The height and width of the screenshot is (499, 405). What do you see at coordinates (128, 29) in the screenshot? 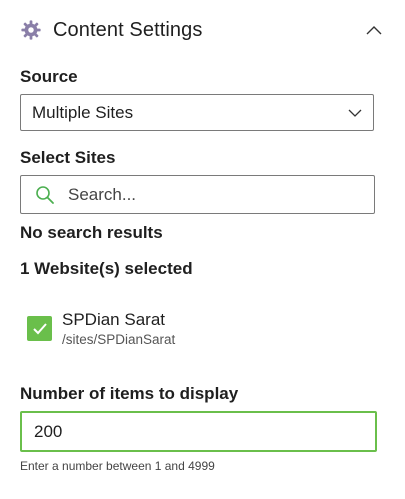
I see `page-title: Content Settings` at bounding box center [128, 29].